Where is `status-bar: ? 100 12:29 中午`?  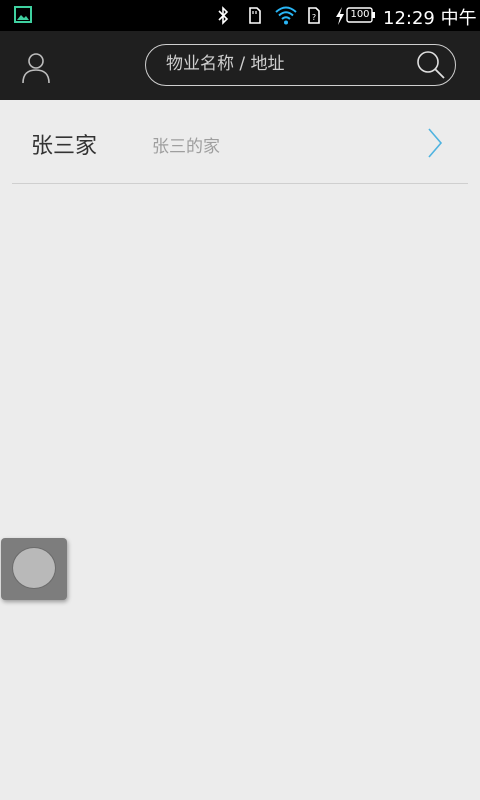
status-bar: ? 100 12:29 中午 is located at coordinates (240, 15).